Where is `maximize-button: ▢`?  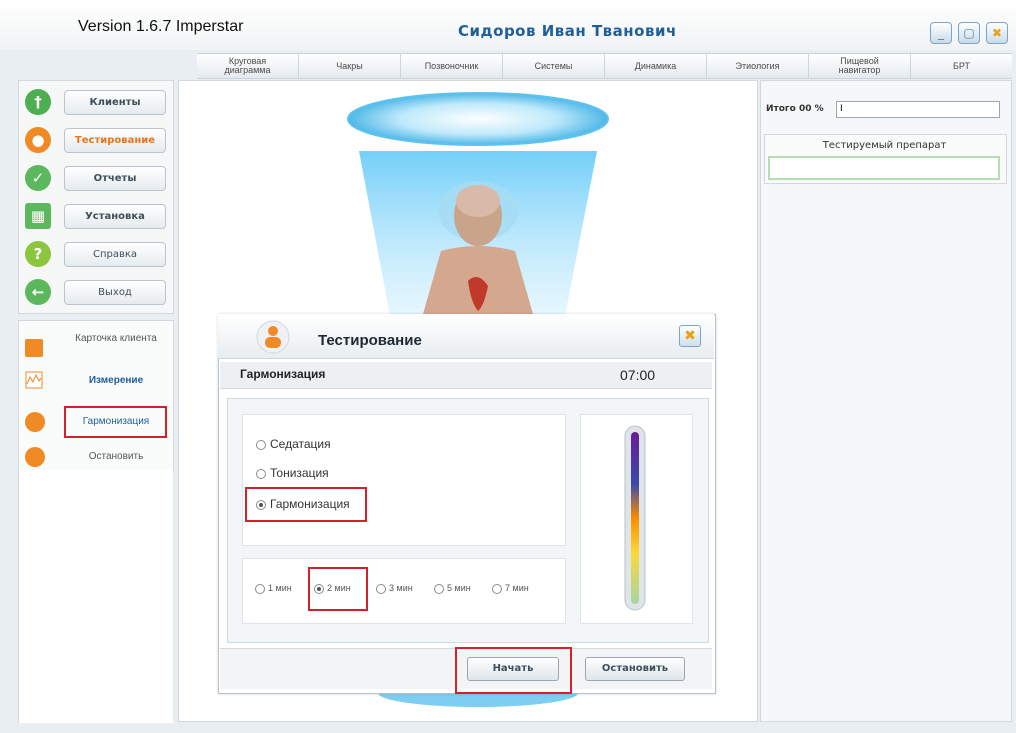
maximize-button: ▢ is located at coordinates (969, 33).